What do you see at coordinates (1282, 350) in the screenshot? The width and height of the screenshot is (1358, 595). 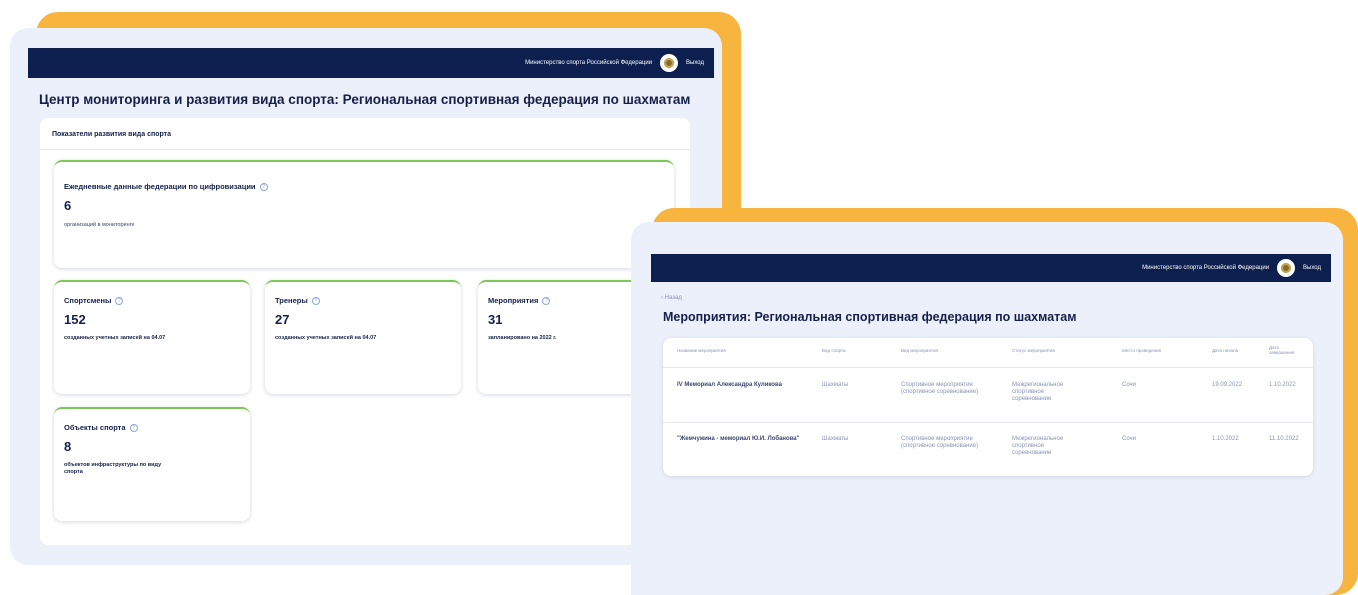 I see `column-header-end: Дата завершения` at bounding box center [1282, 350].